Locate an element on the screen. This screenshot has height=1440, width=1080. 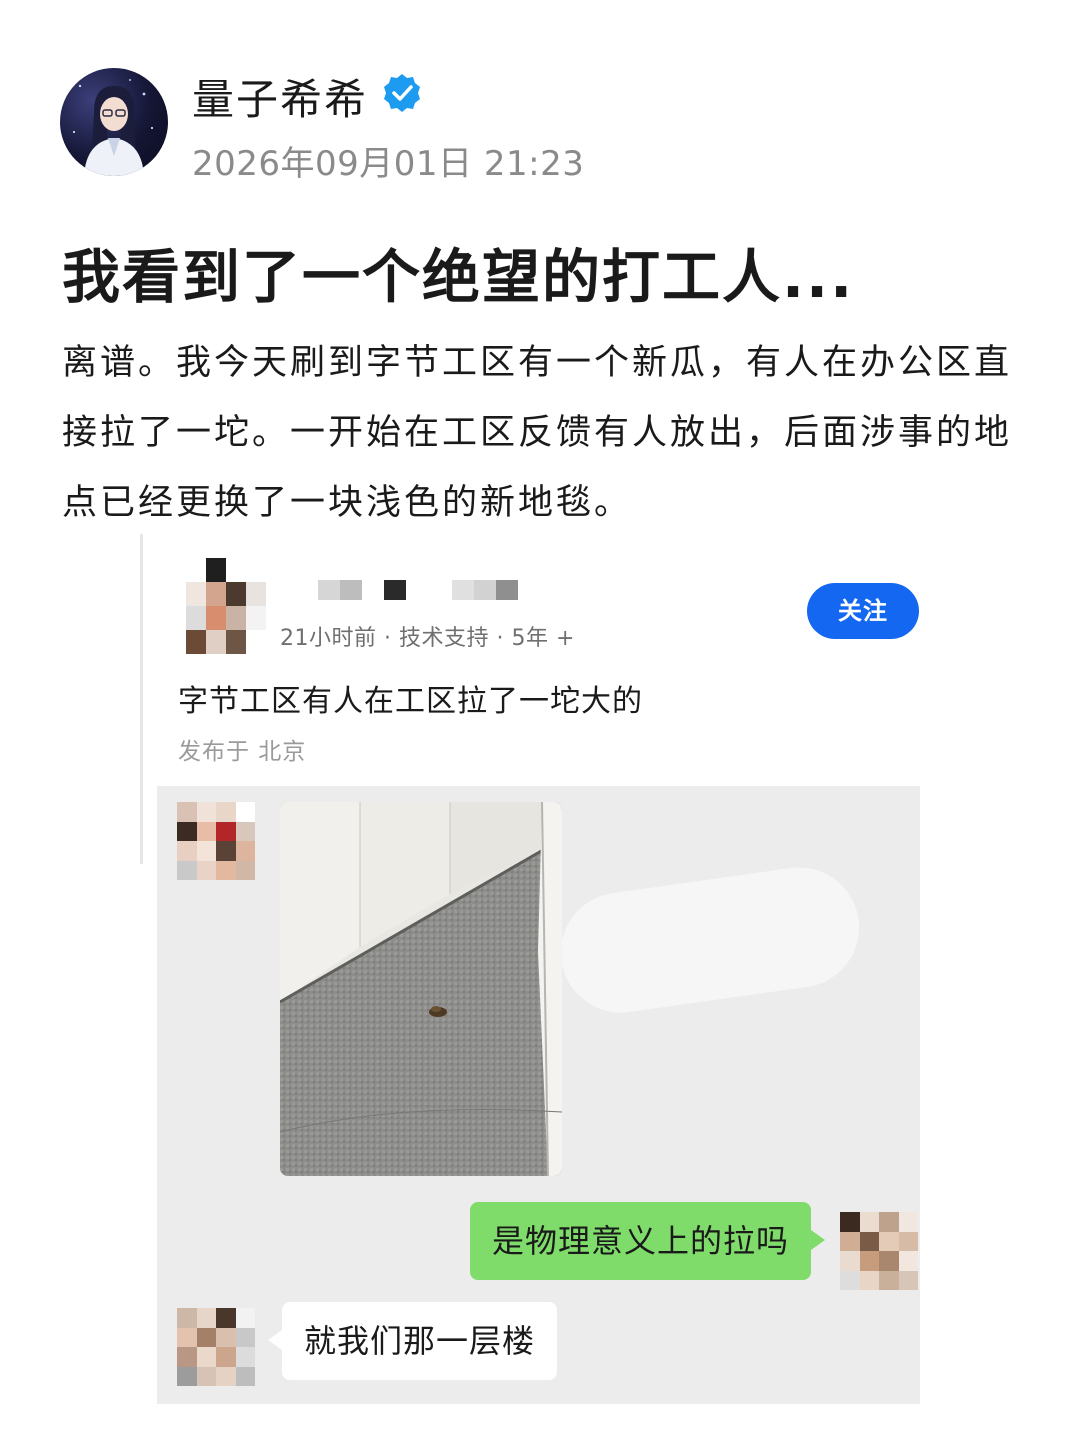
author-avatar is located at coordinates (114, 122).